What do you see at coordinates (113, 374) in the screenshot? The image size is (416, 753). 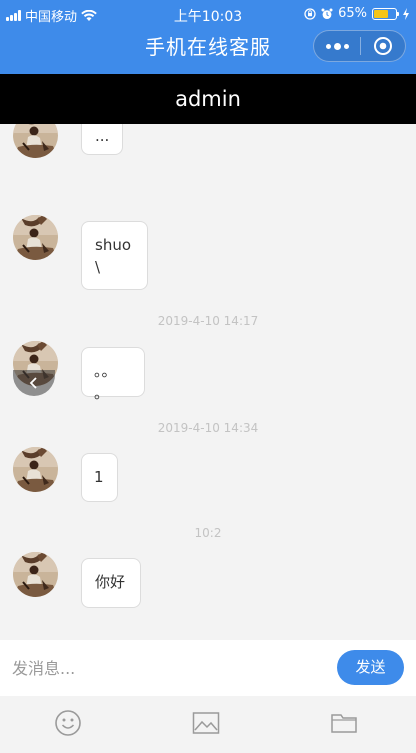 I see `message-bubble: 。。 。` at bounding box center [113, 374].